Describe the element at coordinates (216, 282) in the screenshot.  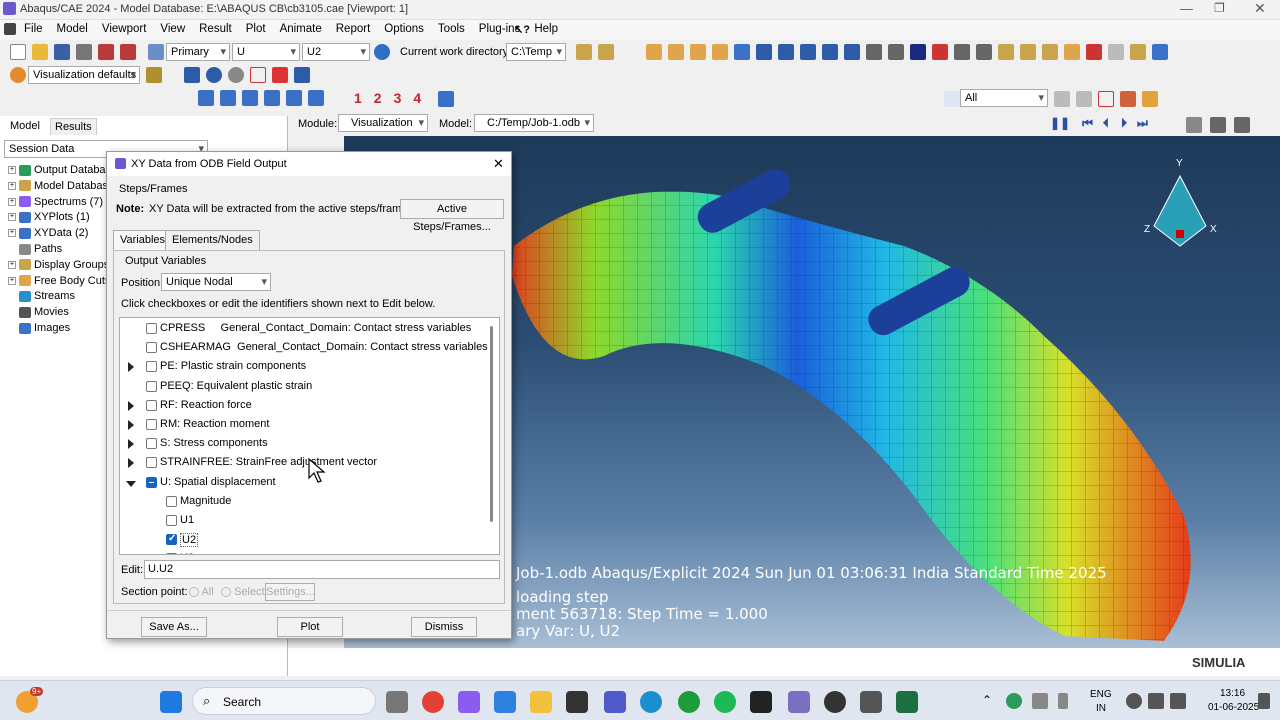
I see `position-select: Unique Nodal` at that location.